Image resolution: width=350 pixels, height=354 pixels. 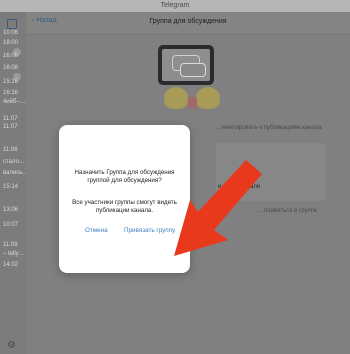 I want to click on settings-icon: ⚙, so click(x=11, y=345).